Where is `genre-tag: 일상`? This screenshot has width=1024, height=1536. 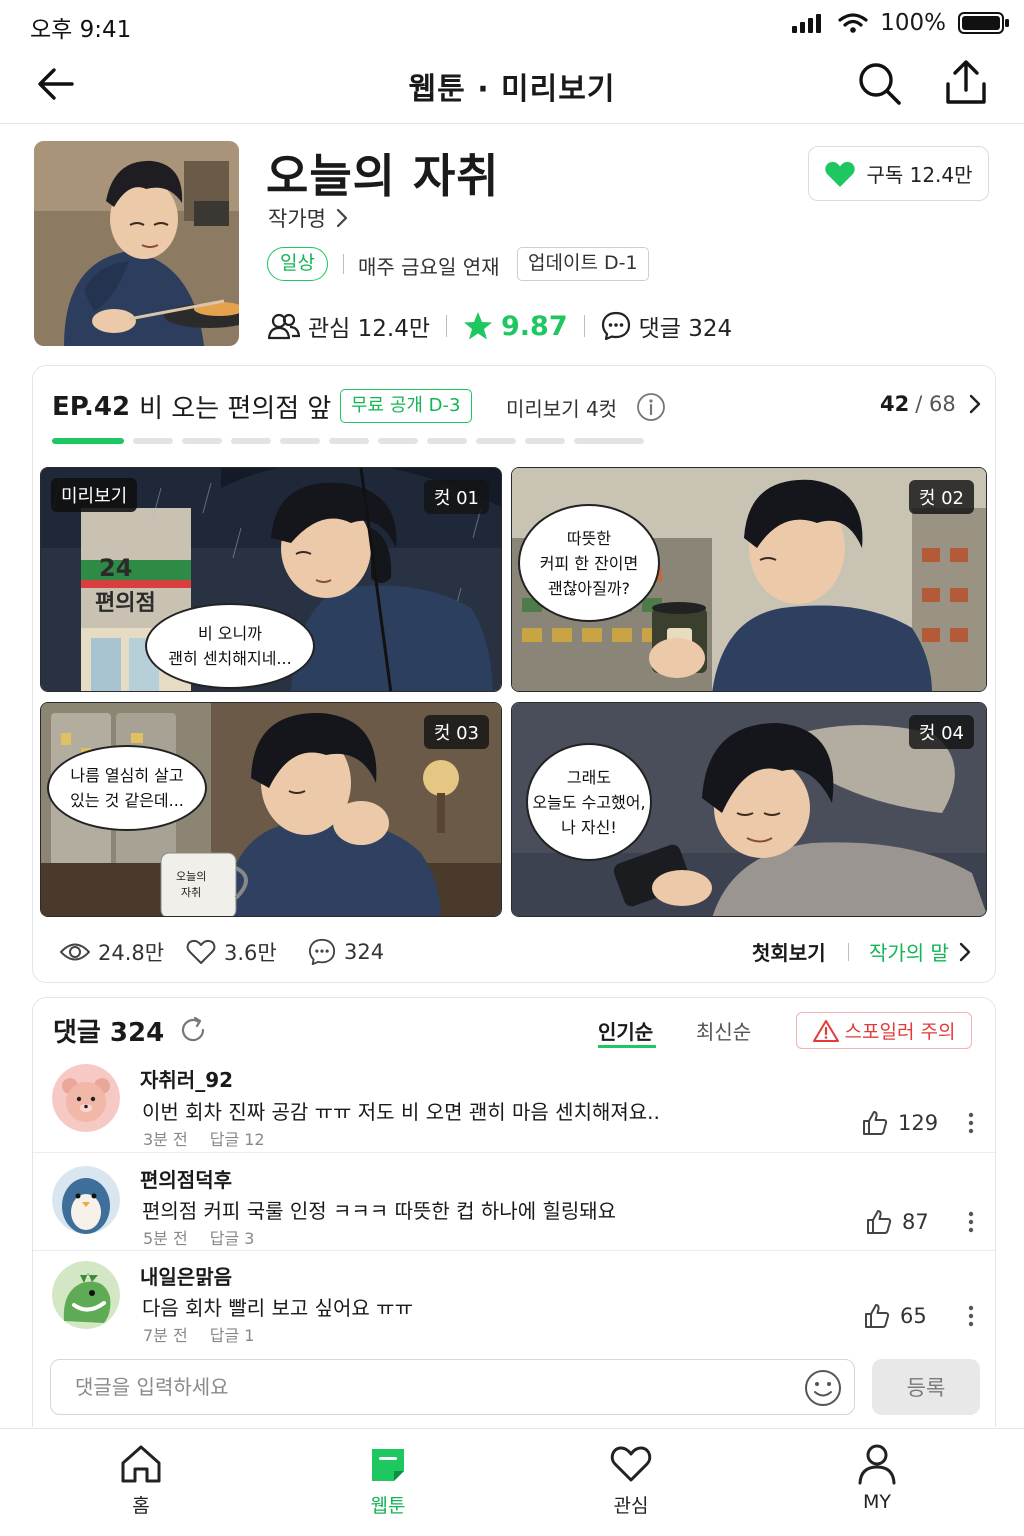 genre-tag: 일상 is located at coordinates (297, 264).